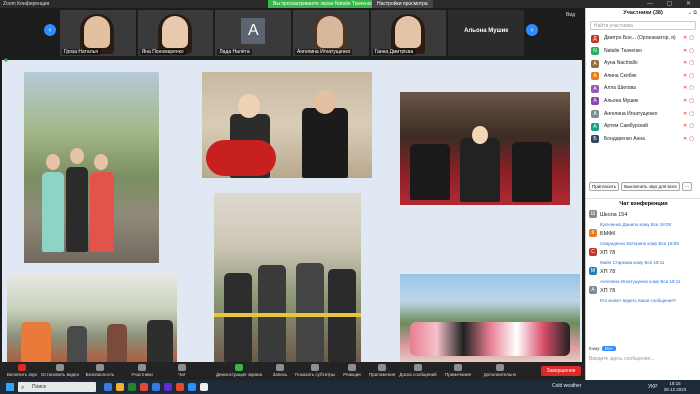 The height and width of the screenshot is (394, 700). I want to click on chat-message: A ХП 78, so click(643, 291).